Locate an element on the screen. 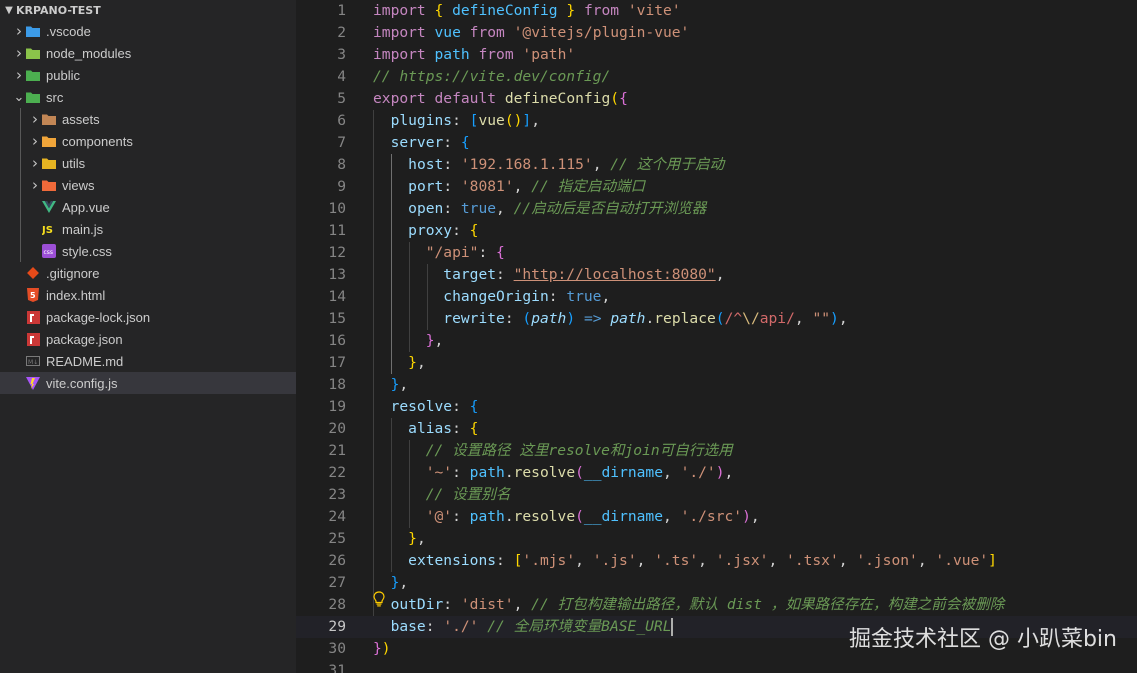 This screenshot has height=673, width=1137. code-text: import { defineConfig } from 'vite' is located at coordinates (527, 11).